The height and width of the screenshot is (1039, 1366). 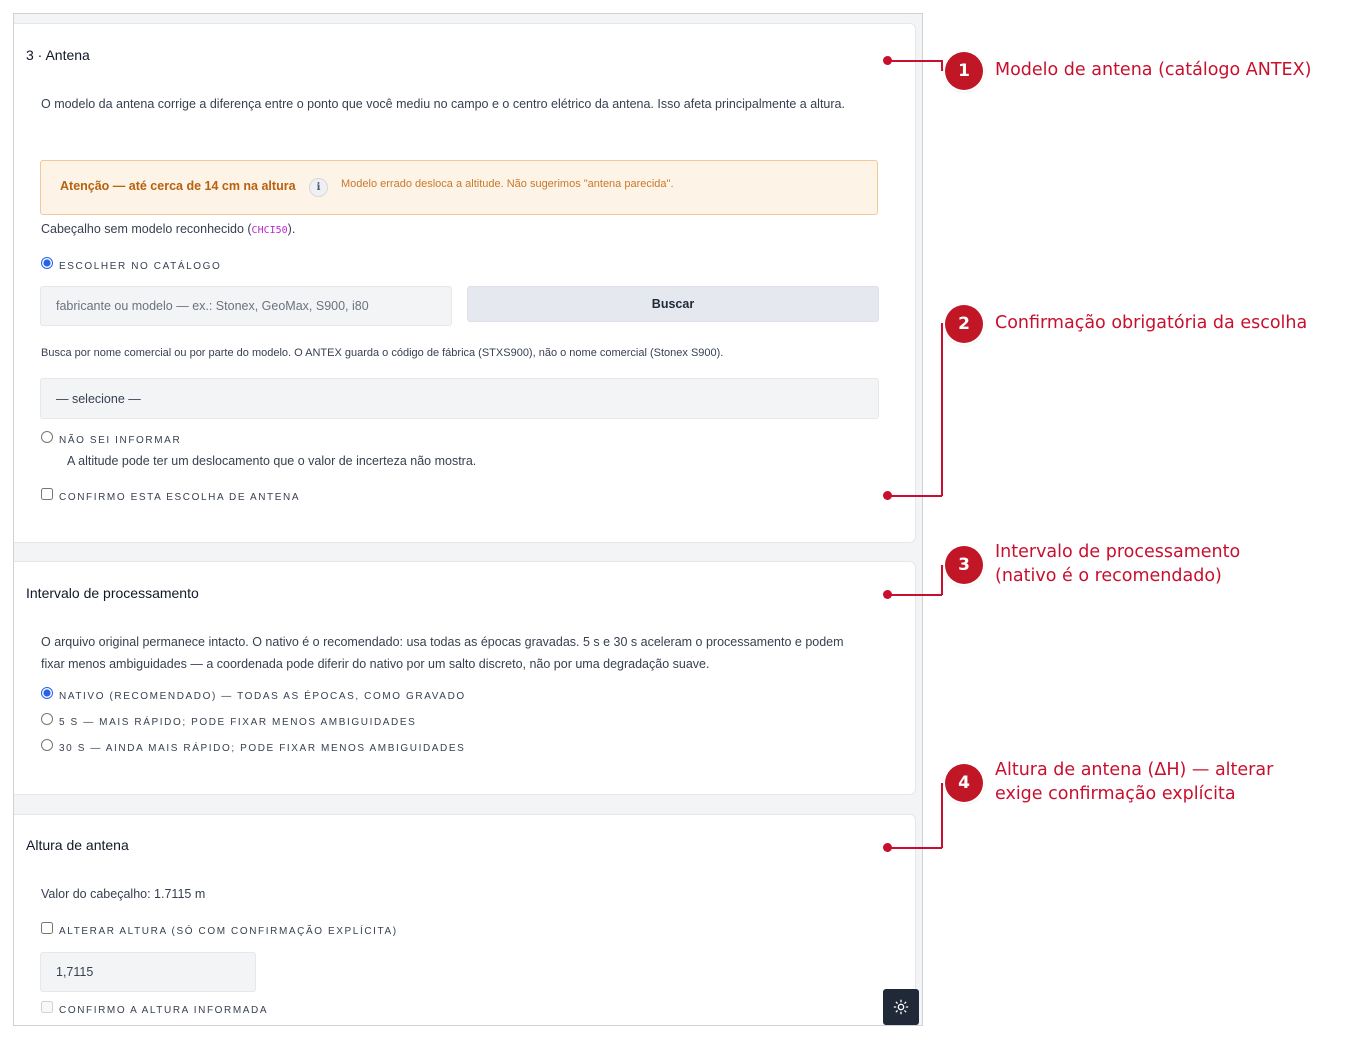 What do you see at coordinates (47, 437) in the screenshot?
I see `option-unknown-radio` at bounding box center [47, 437].